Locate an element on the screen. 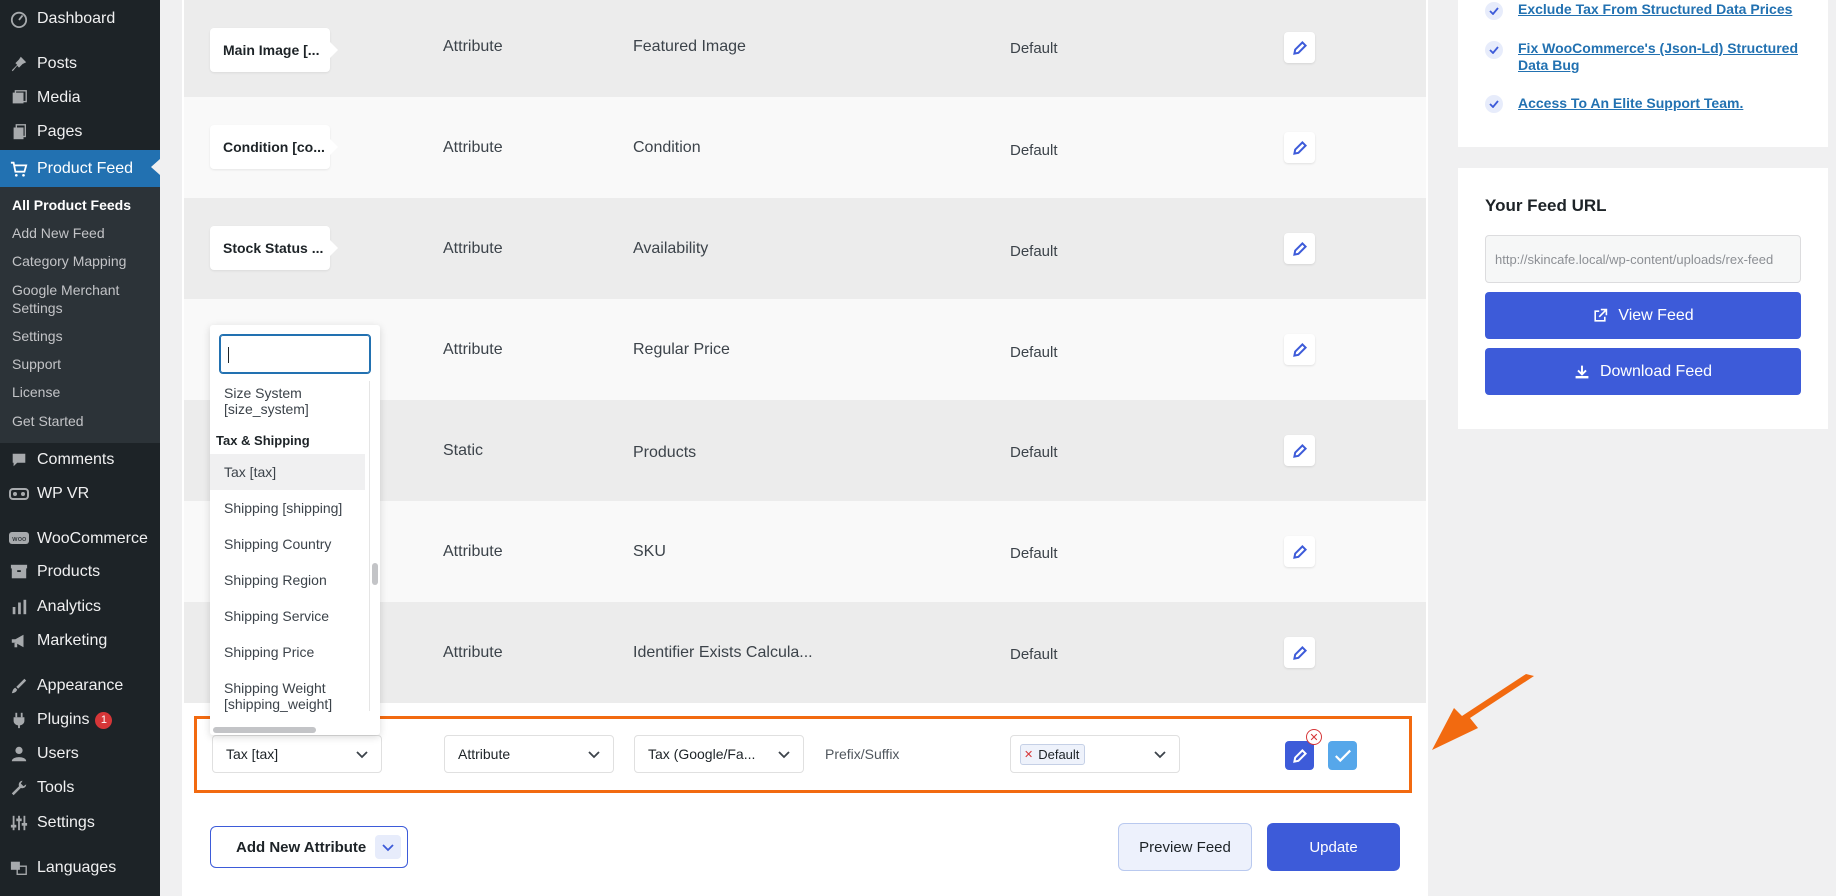  submenu-all-product-feeds: All Product Feeds is located at coordinates (71, 205).